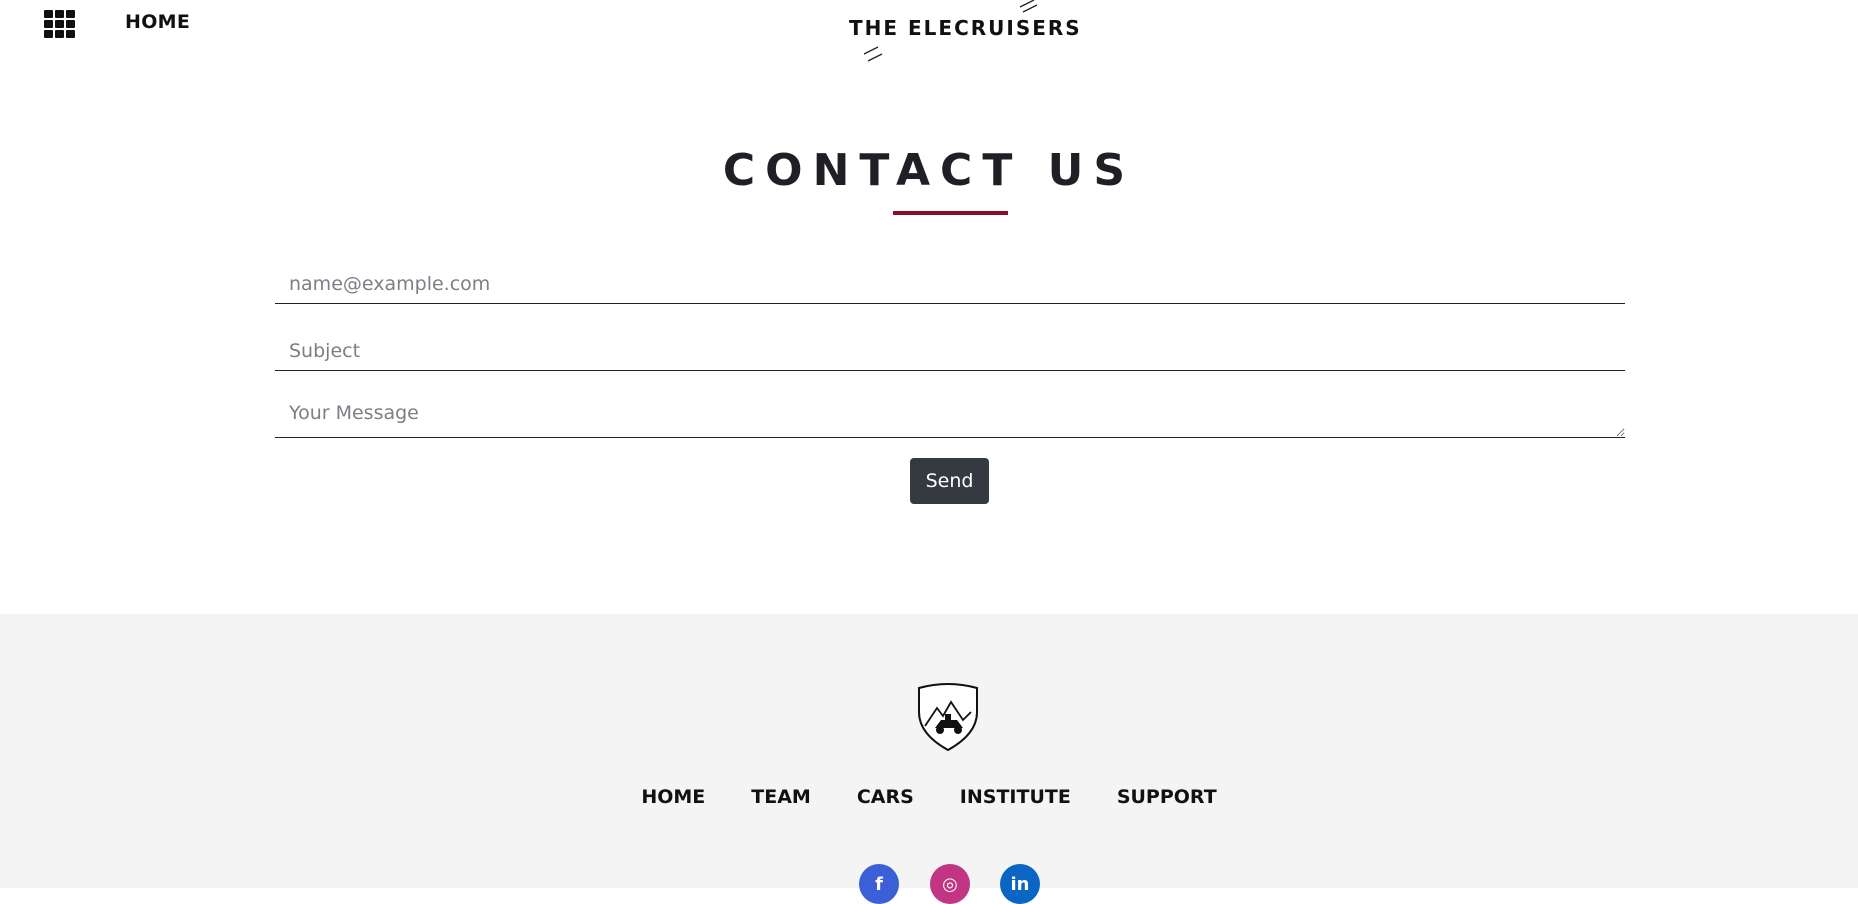  What do you see at coordinates (929, 797) in the screenshot?
I see `footer-nav: HOME TEAM CARS INSTITUTE SUPPORT` at bounding box center [929, 797].